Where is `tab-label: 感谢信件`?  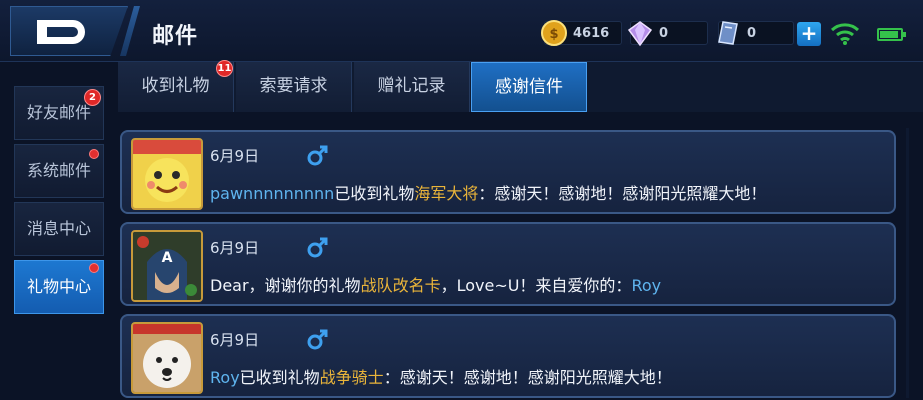 tab-label: 感谢信件 is located at coordinates (529, 87).